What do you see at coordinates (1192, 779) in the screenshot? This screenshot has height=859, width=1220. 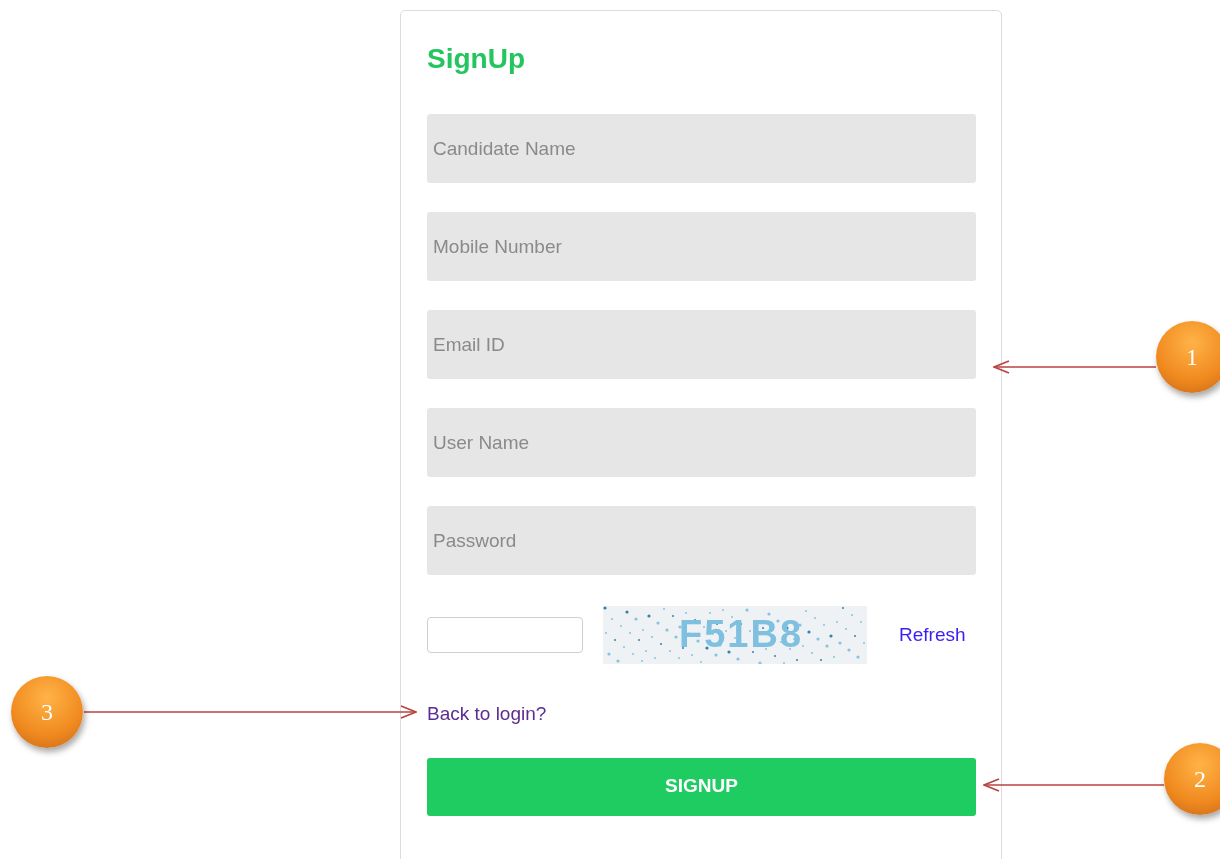 I see `callout-badge: 2` at bounding box center [1192, 779].